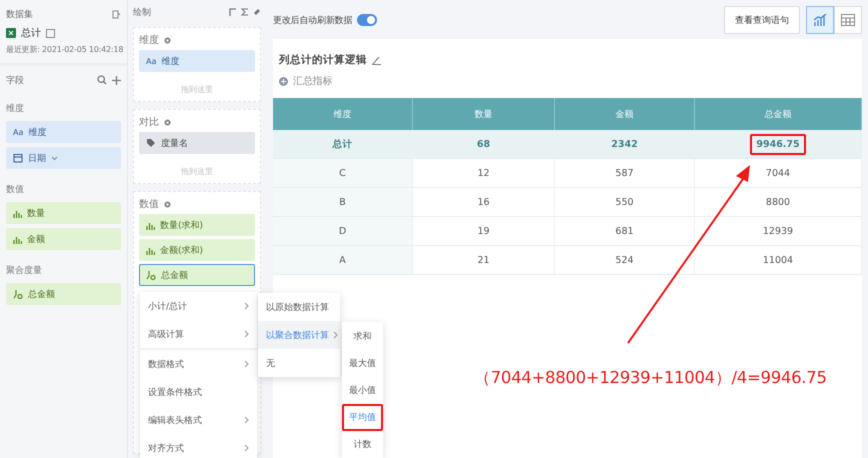 The width and height of the screenshot is (868, 458). Describe the element at coordinates (232, 12) in the screenshot. I see `corner-icon` at that location.